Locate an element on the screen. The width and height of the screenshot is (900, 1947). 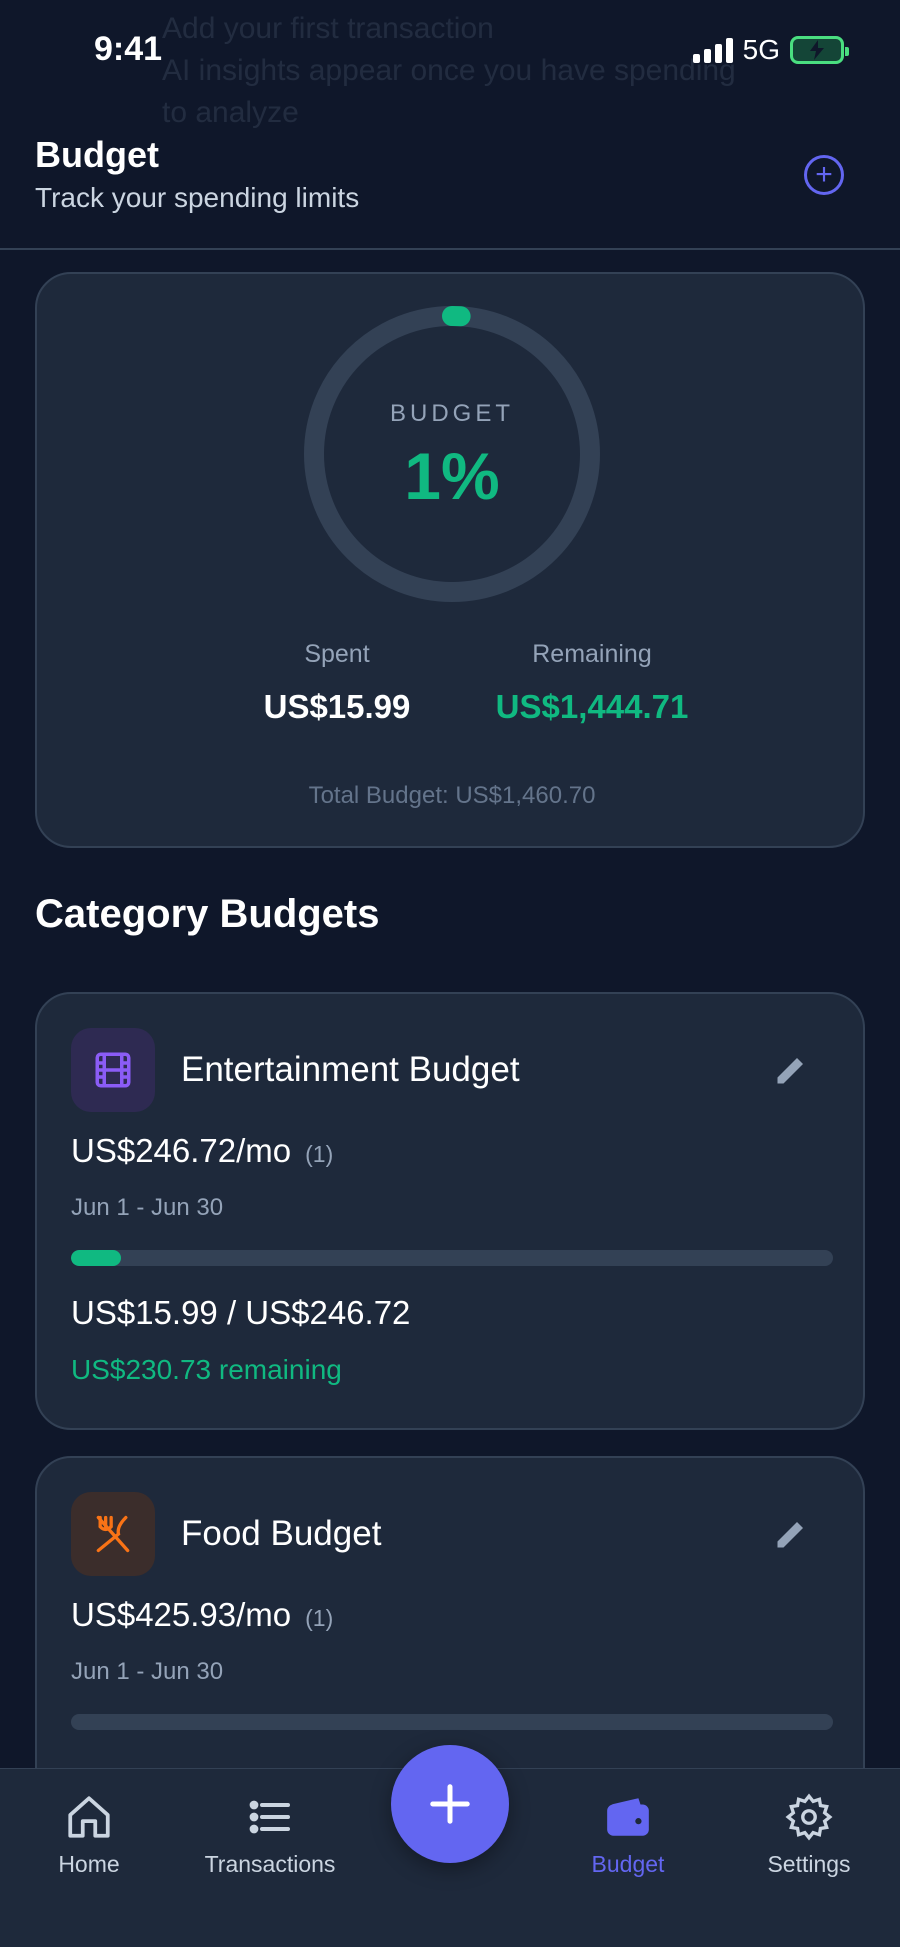
spent-label: Spent is located at coordinates (337, 654).